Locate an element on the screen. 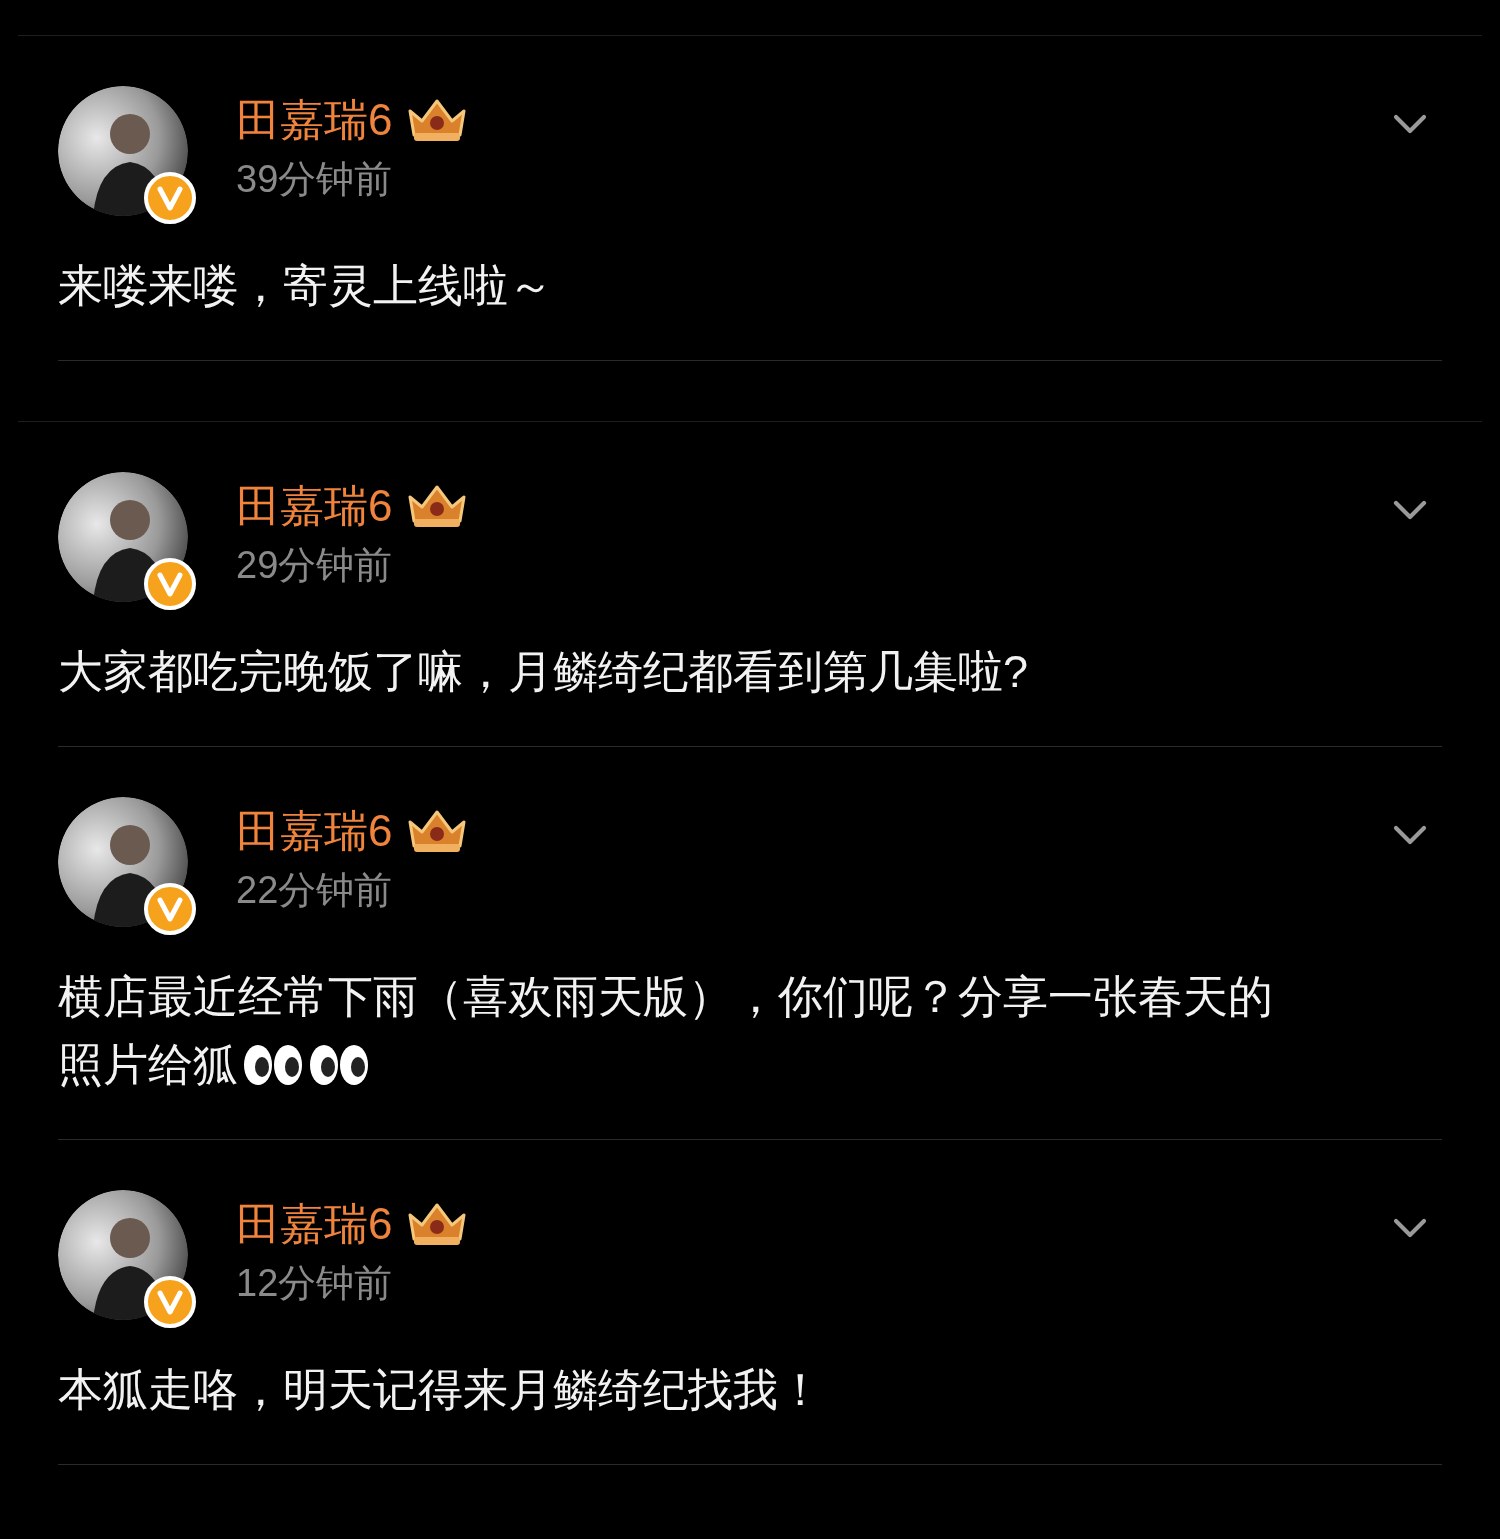 The height and width of the screenshot is (1539, 1500). post-time: 39分钟前 is located at coordinates (315, 179).